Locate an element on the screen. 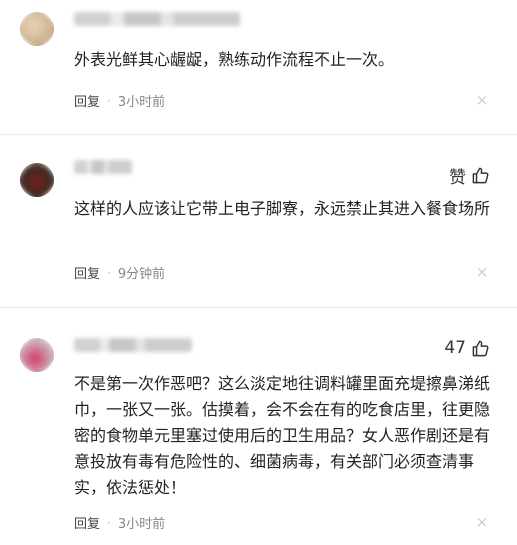 The width and height of the screenshot is (517, 545). like-button: 赞 is located at coordinates (469, 175).